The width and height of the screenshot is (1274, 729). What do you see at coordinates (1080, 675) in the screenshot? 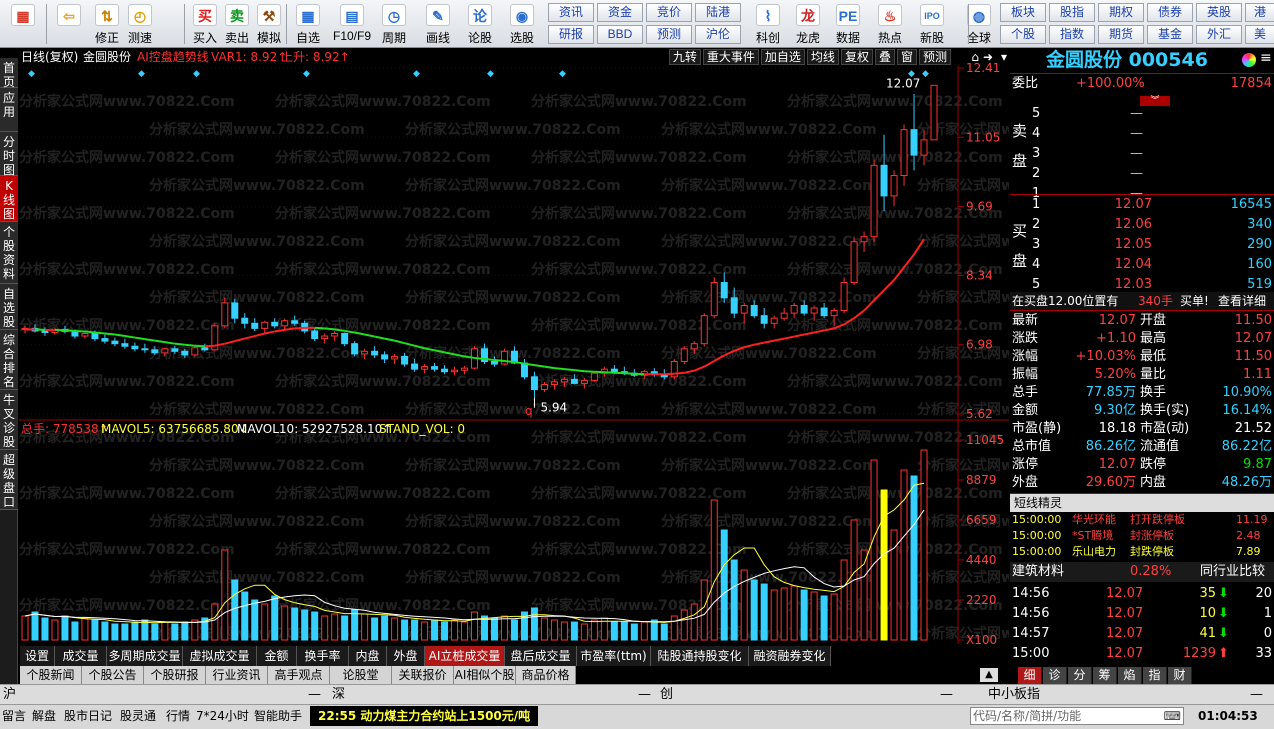
I see `detail-tab-2: 分` at bounding box center [1080, 675].